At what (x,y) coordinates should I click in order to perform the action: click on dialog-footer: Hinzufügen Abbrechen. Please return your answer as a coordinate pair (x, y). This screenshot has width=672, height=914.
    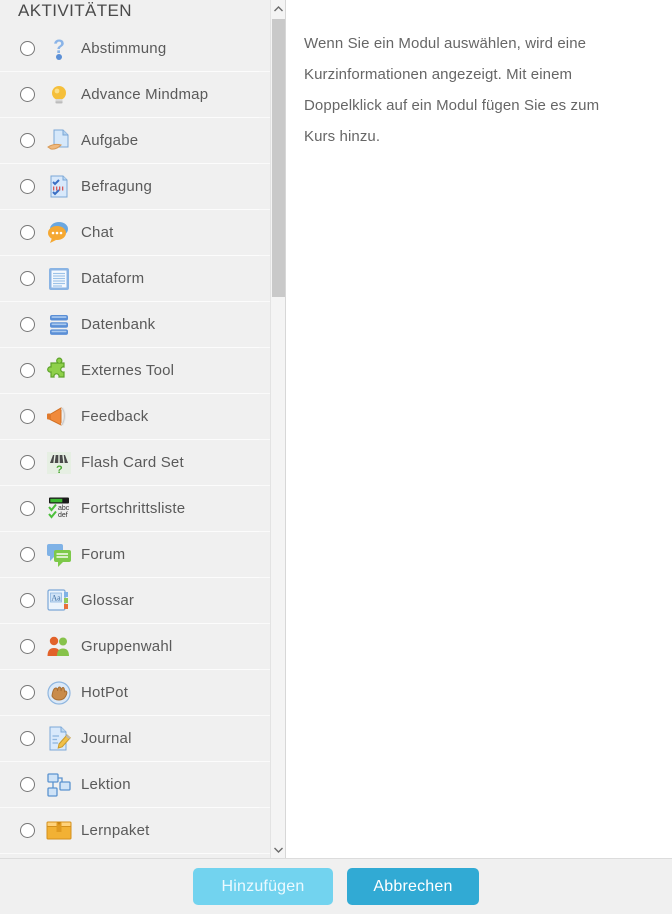
    Looking at the image, I should click on (336, 886).